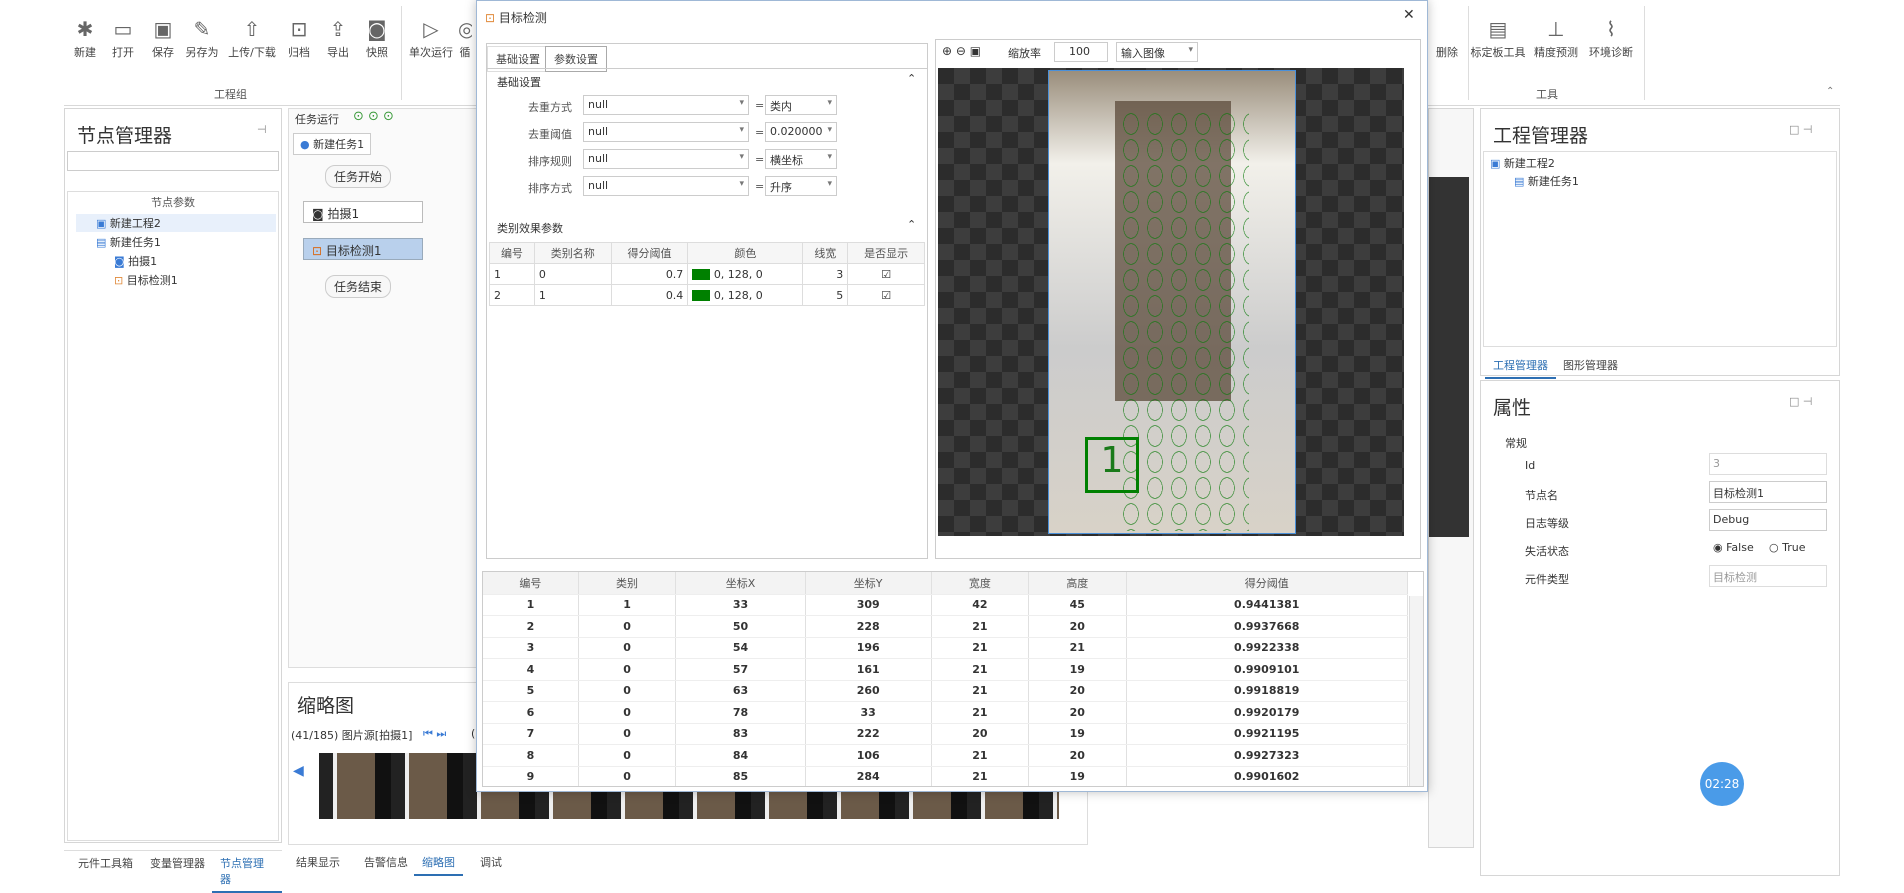  Describe the element at coordinates (801, 105) in the screenshot. I see `dedup-mode-value: 类内` at that location.